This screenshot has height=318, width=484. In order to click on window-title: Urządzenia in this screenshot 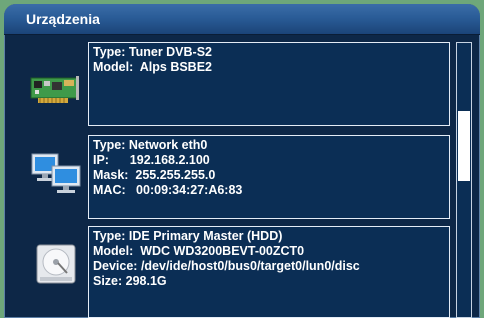, I will do `click(63, 19)`.